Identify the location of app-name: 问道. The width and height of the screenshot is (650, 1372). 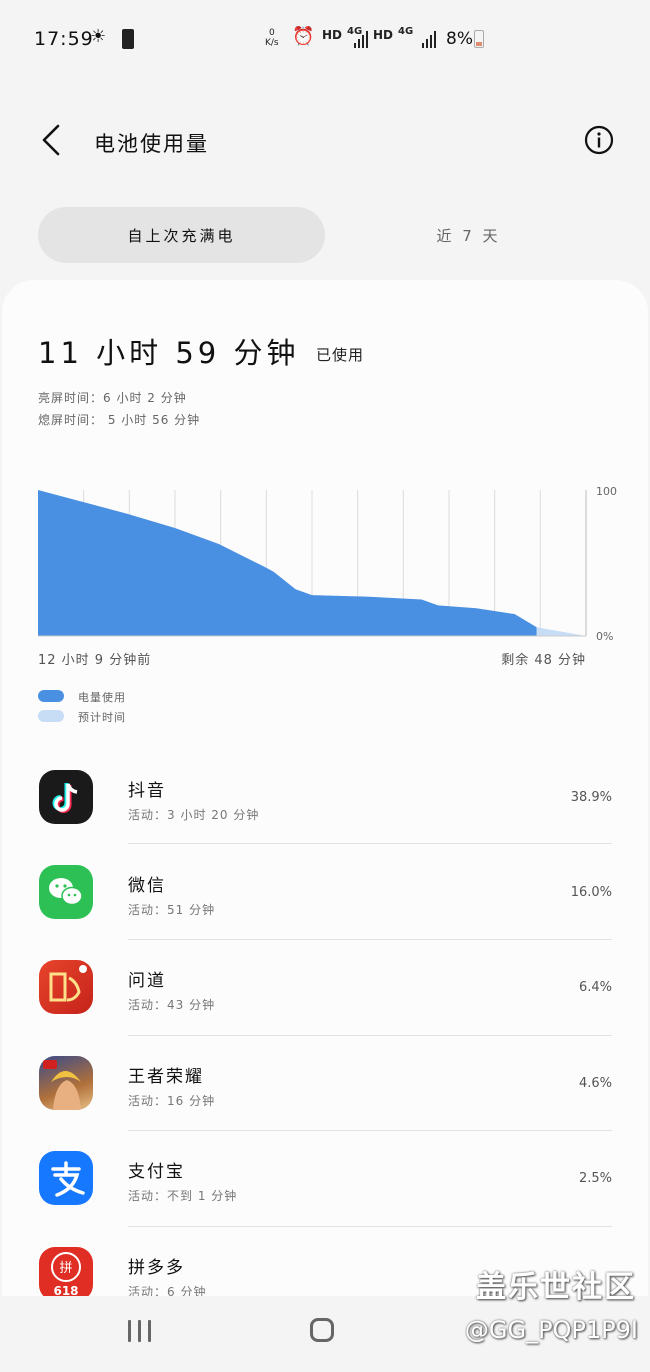
(147, 981).